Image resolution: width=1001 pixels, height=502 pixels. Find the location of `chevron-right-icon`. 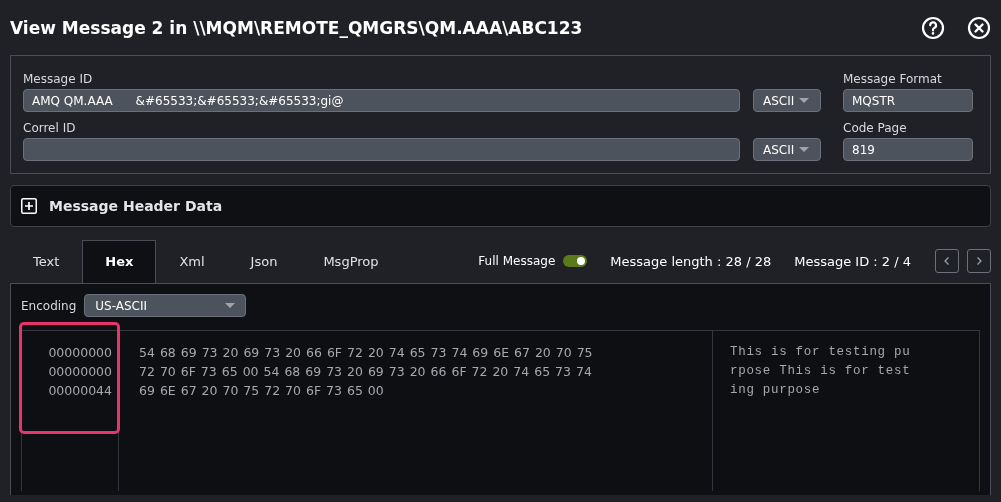

chevron-right-icon is located at coordinates (979, 261).